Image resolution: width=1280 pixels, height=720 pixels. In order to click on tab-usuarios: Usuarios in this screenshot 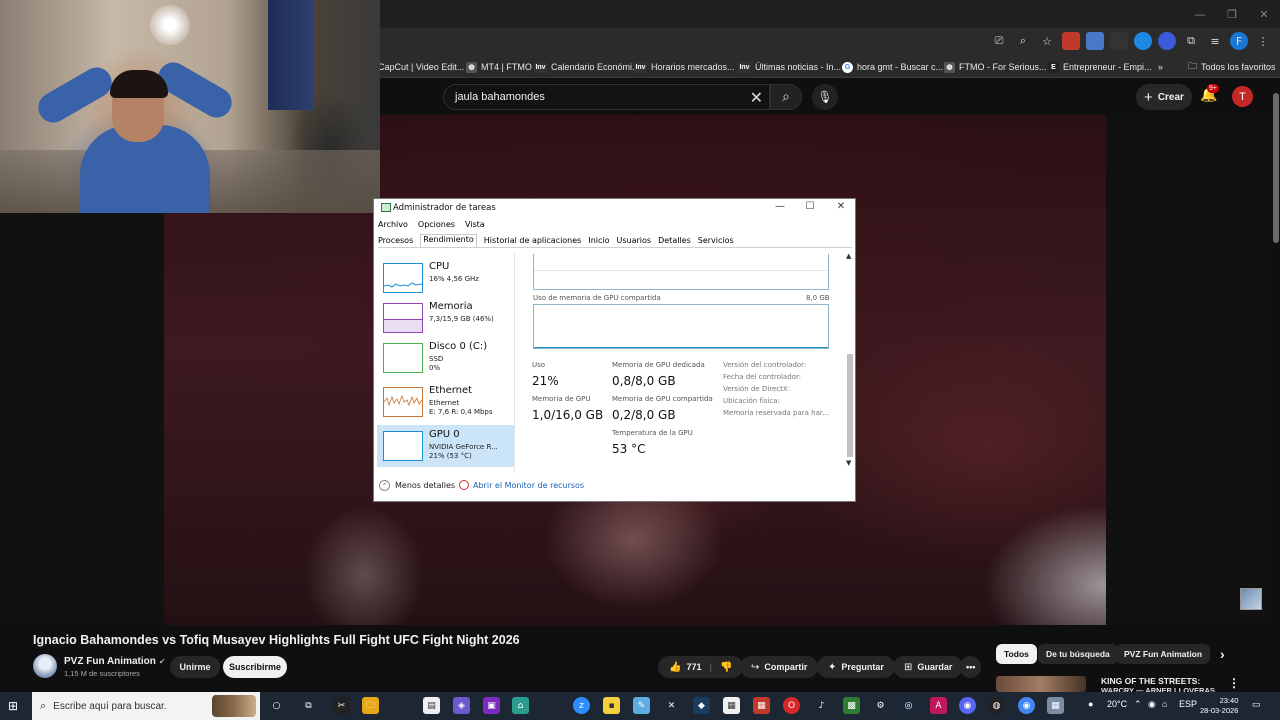, I will do `click(634, 241)`.